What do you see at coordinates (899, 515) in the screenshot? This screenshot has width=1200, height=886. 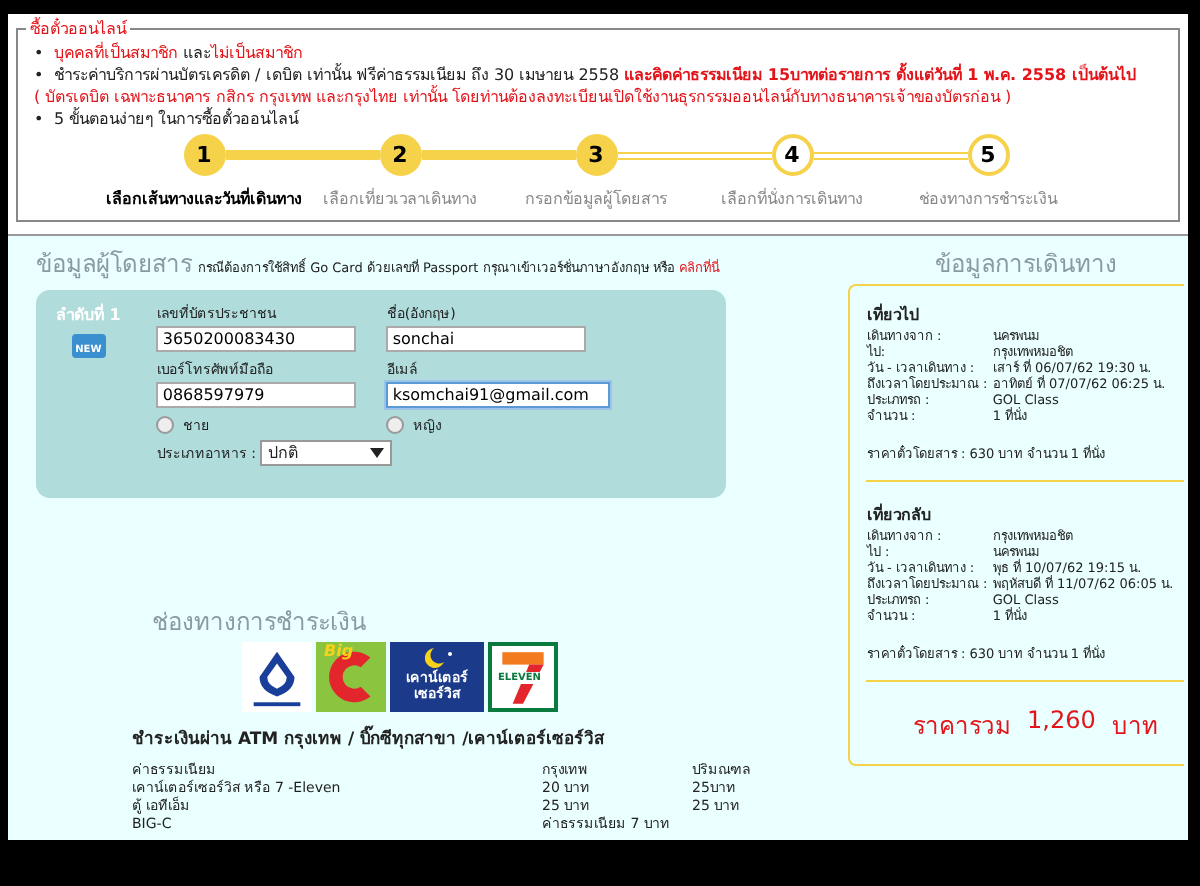 I see `leg-heading: เที่ยวกลับ` at bounding box center [899, 515].